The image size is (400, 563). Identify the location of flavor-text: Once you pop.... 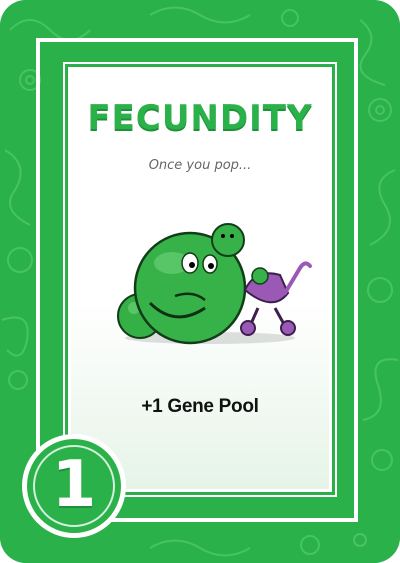
(200, 165).